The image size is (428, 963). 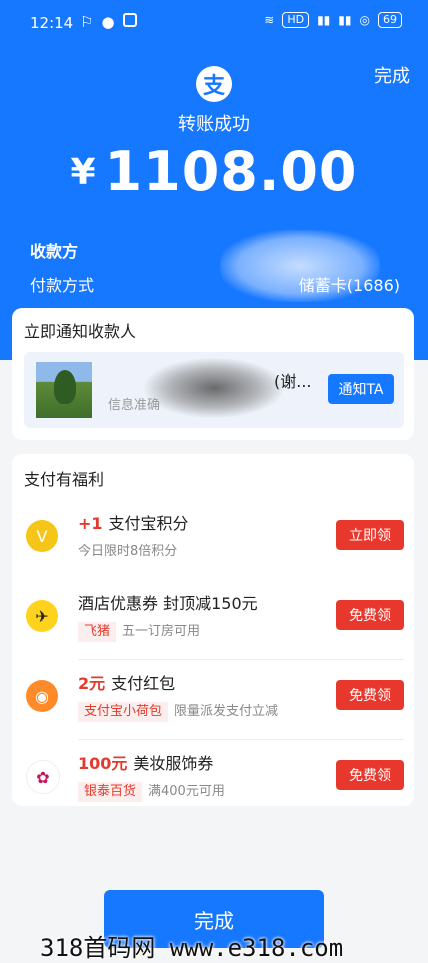 I want to click on fliggy-icon: ✈, so click(x=42, y=616).